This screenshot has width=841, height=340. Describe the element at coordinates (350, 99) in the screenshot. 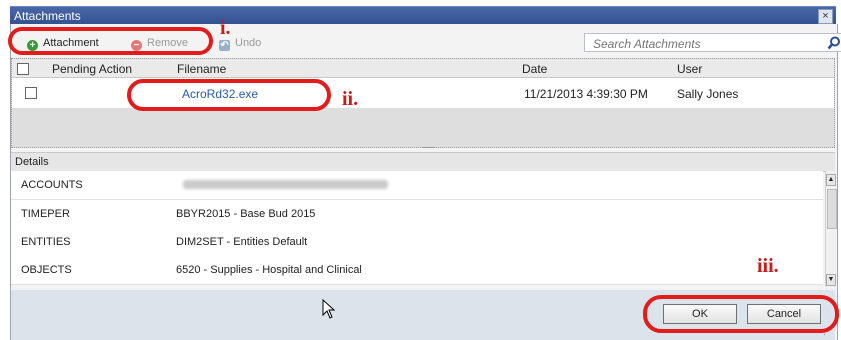

I see `annotation-label-2: ii.` at that location.